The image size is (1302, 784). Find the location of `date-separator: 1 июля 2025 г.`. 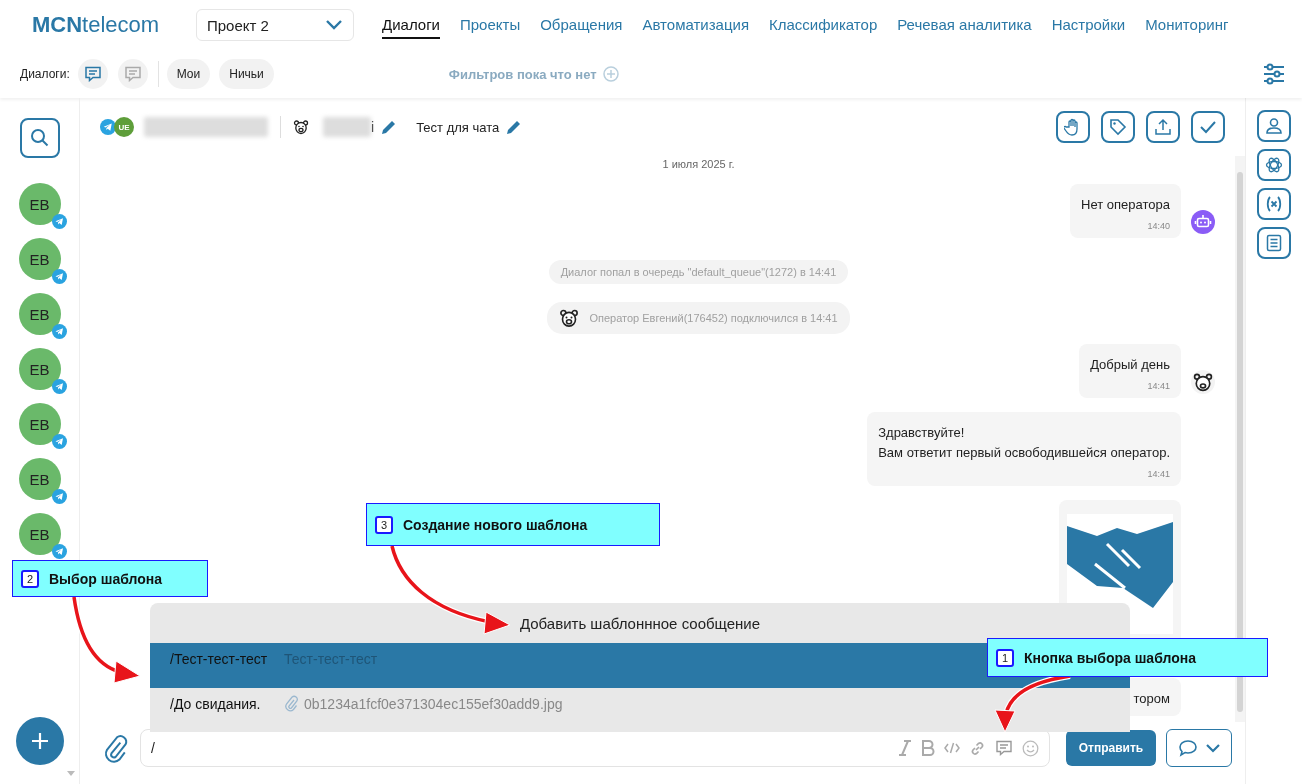

date-separator: 1 июля 2025 г. is located at coordinates (698, 164).